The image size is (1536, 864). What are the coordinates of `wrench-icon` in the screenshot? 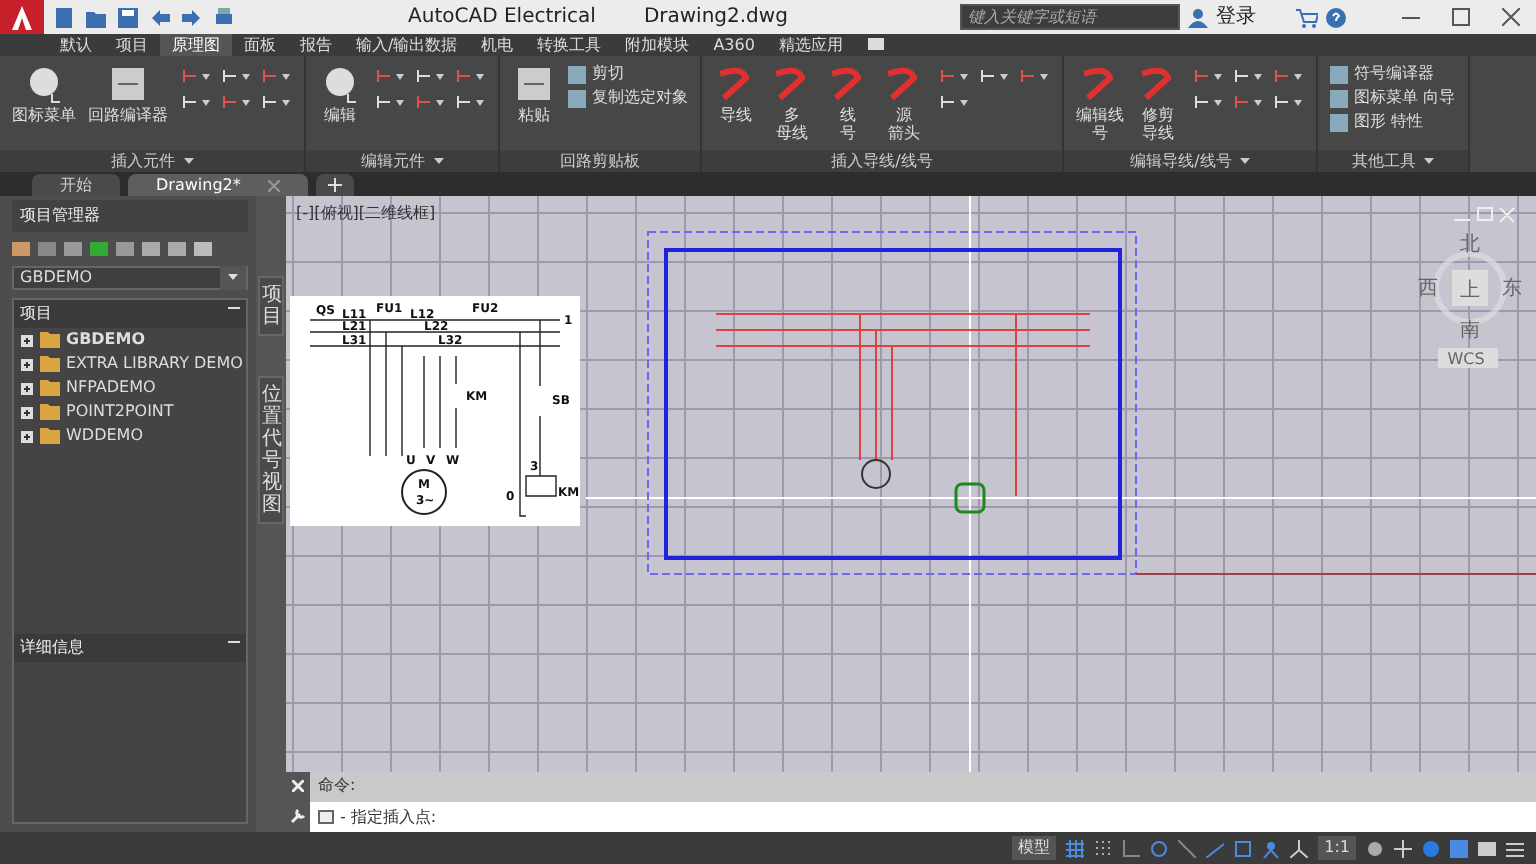 It's located at (298, 816).